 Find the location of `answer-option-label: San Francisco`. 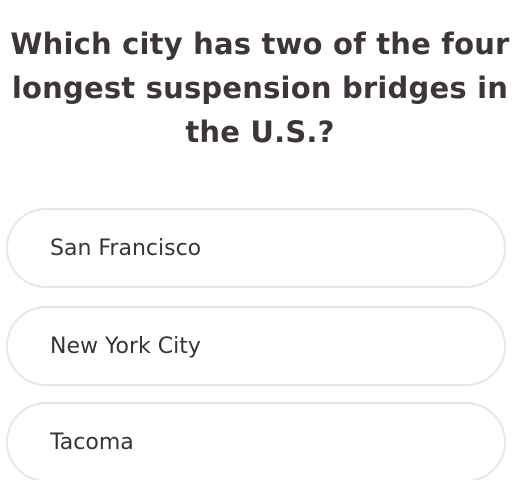

answer-option-label: San Francisco is located at coordinates (126, 248).